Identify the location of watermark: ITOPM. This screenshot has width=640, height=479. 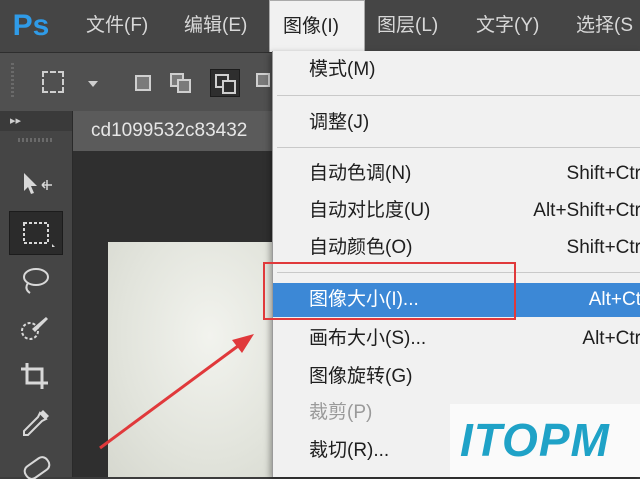
(545, 440).